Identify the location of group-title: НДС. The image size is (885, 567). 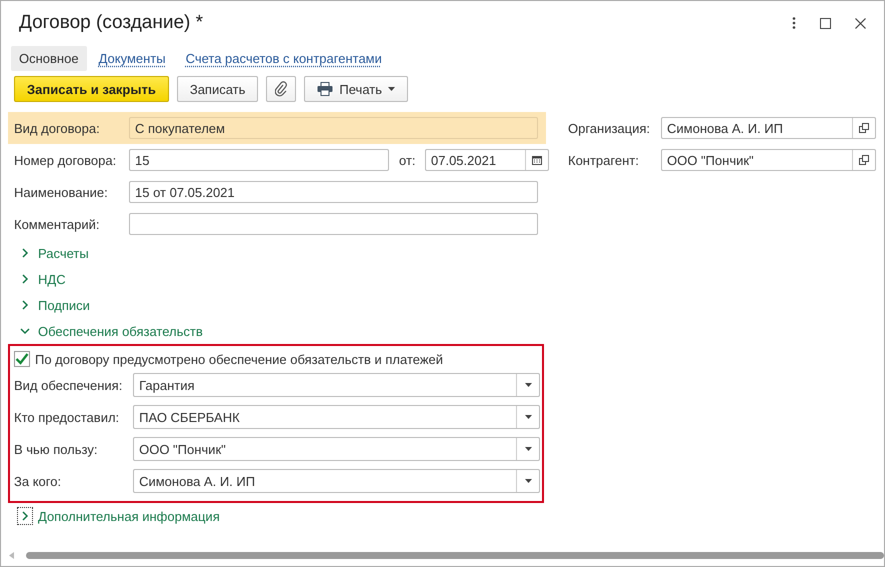
(52, 279).